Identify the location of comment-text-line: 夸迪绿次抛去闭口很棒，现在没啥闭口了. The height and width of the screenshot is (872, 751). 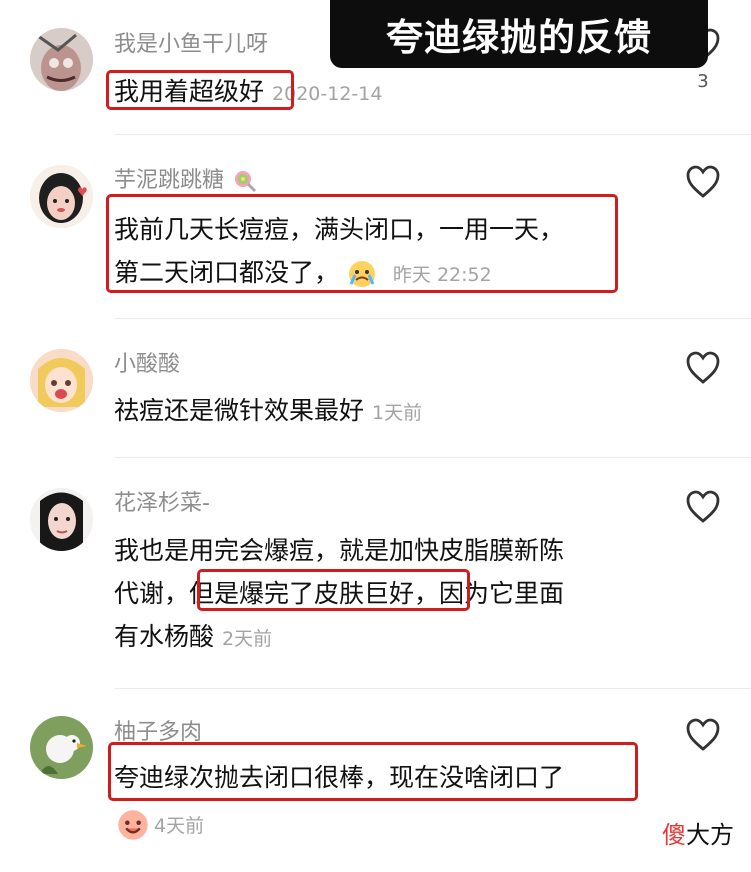
(339, 777).